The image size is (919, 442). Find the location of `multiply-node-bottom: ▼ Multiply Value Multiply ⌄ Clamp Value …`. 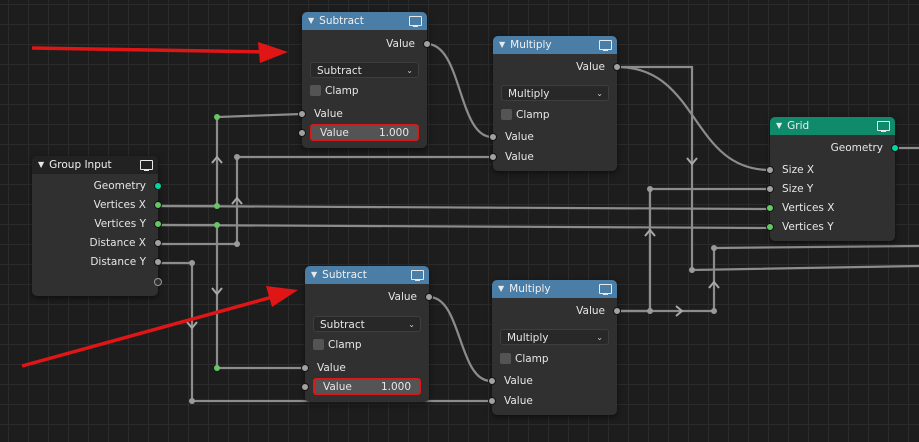

multiply-node-bottom: ▼ Multiply Value Multiply ⌄ Clamp Value … is located at coordinates (554, 347).